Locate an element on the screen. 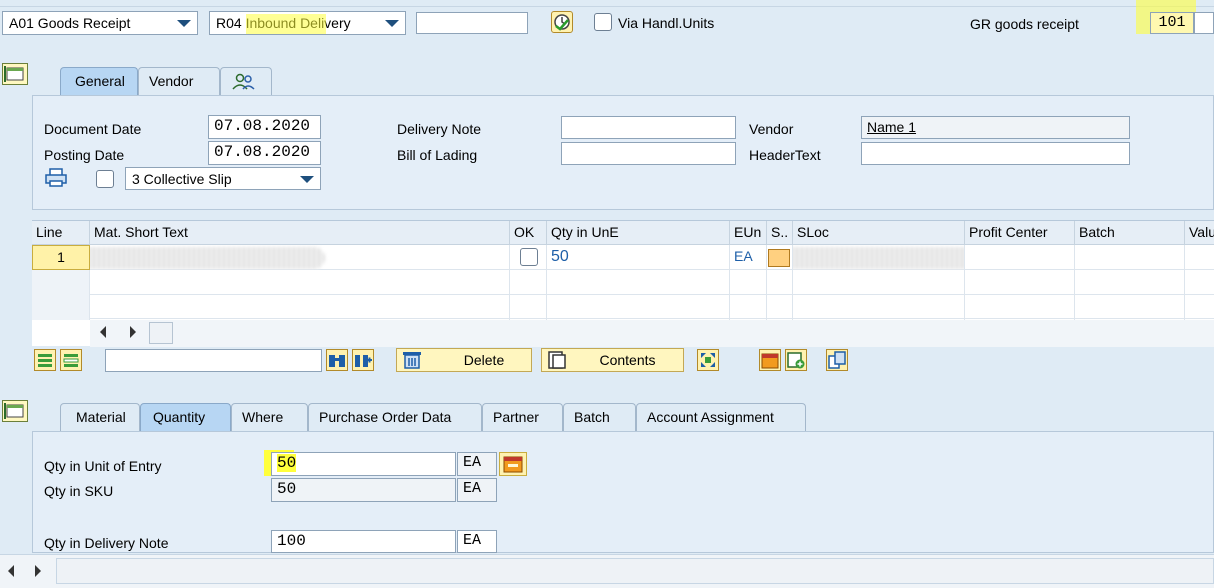 The image size is (1214, 588). col-batch: Batch is located at coordinates (1130, 233).